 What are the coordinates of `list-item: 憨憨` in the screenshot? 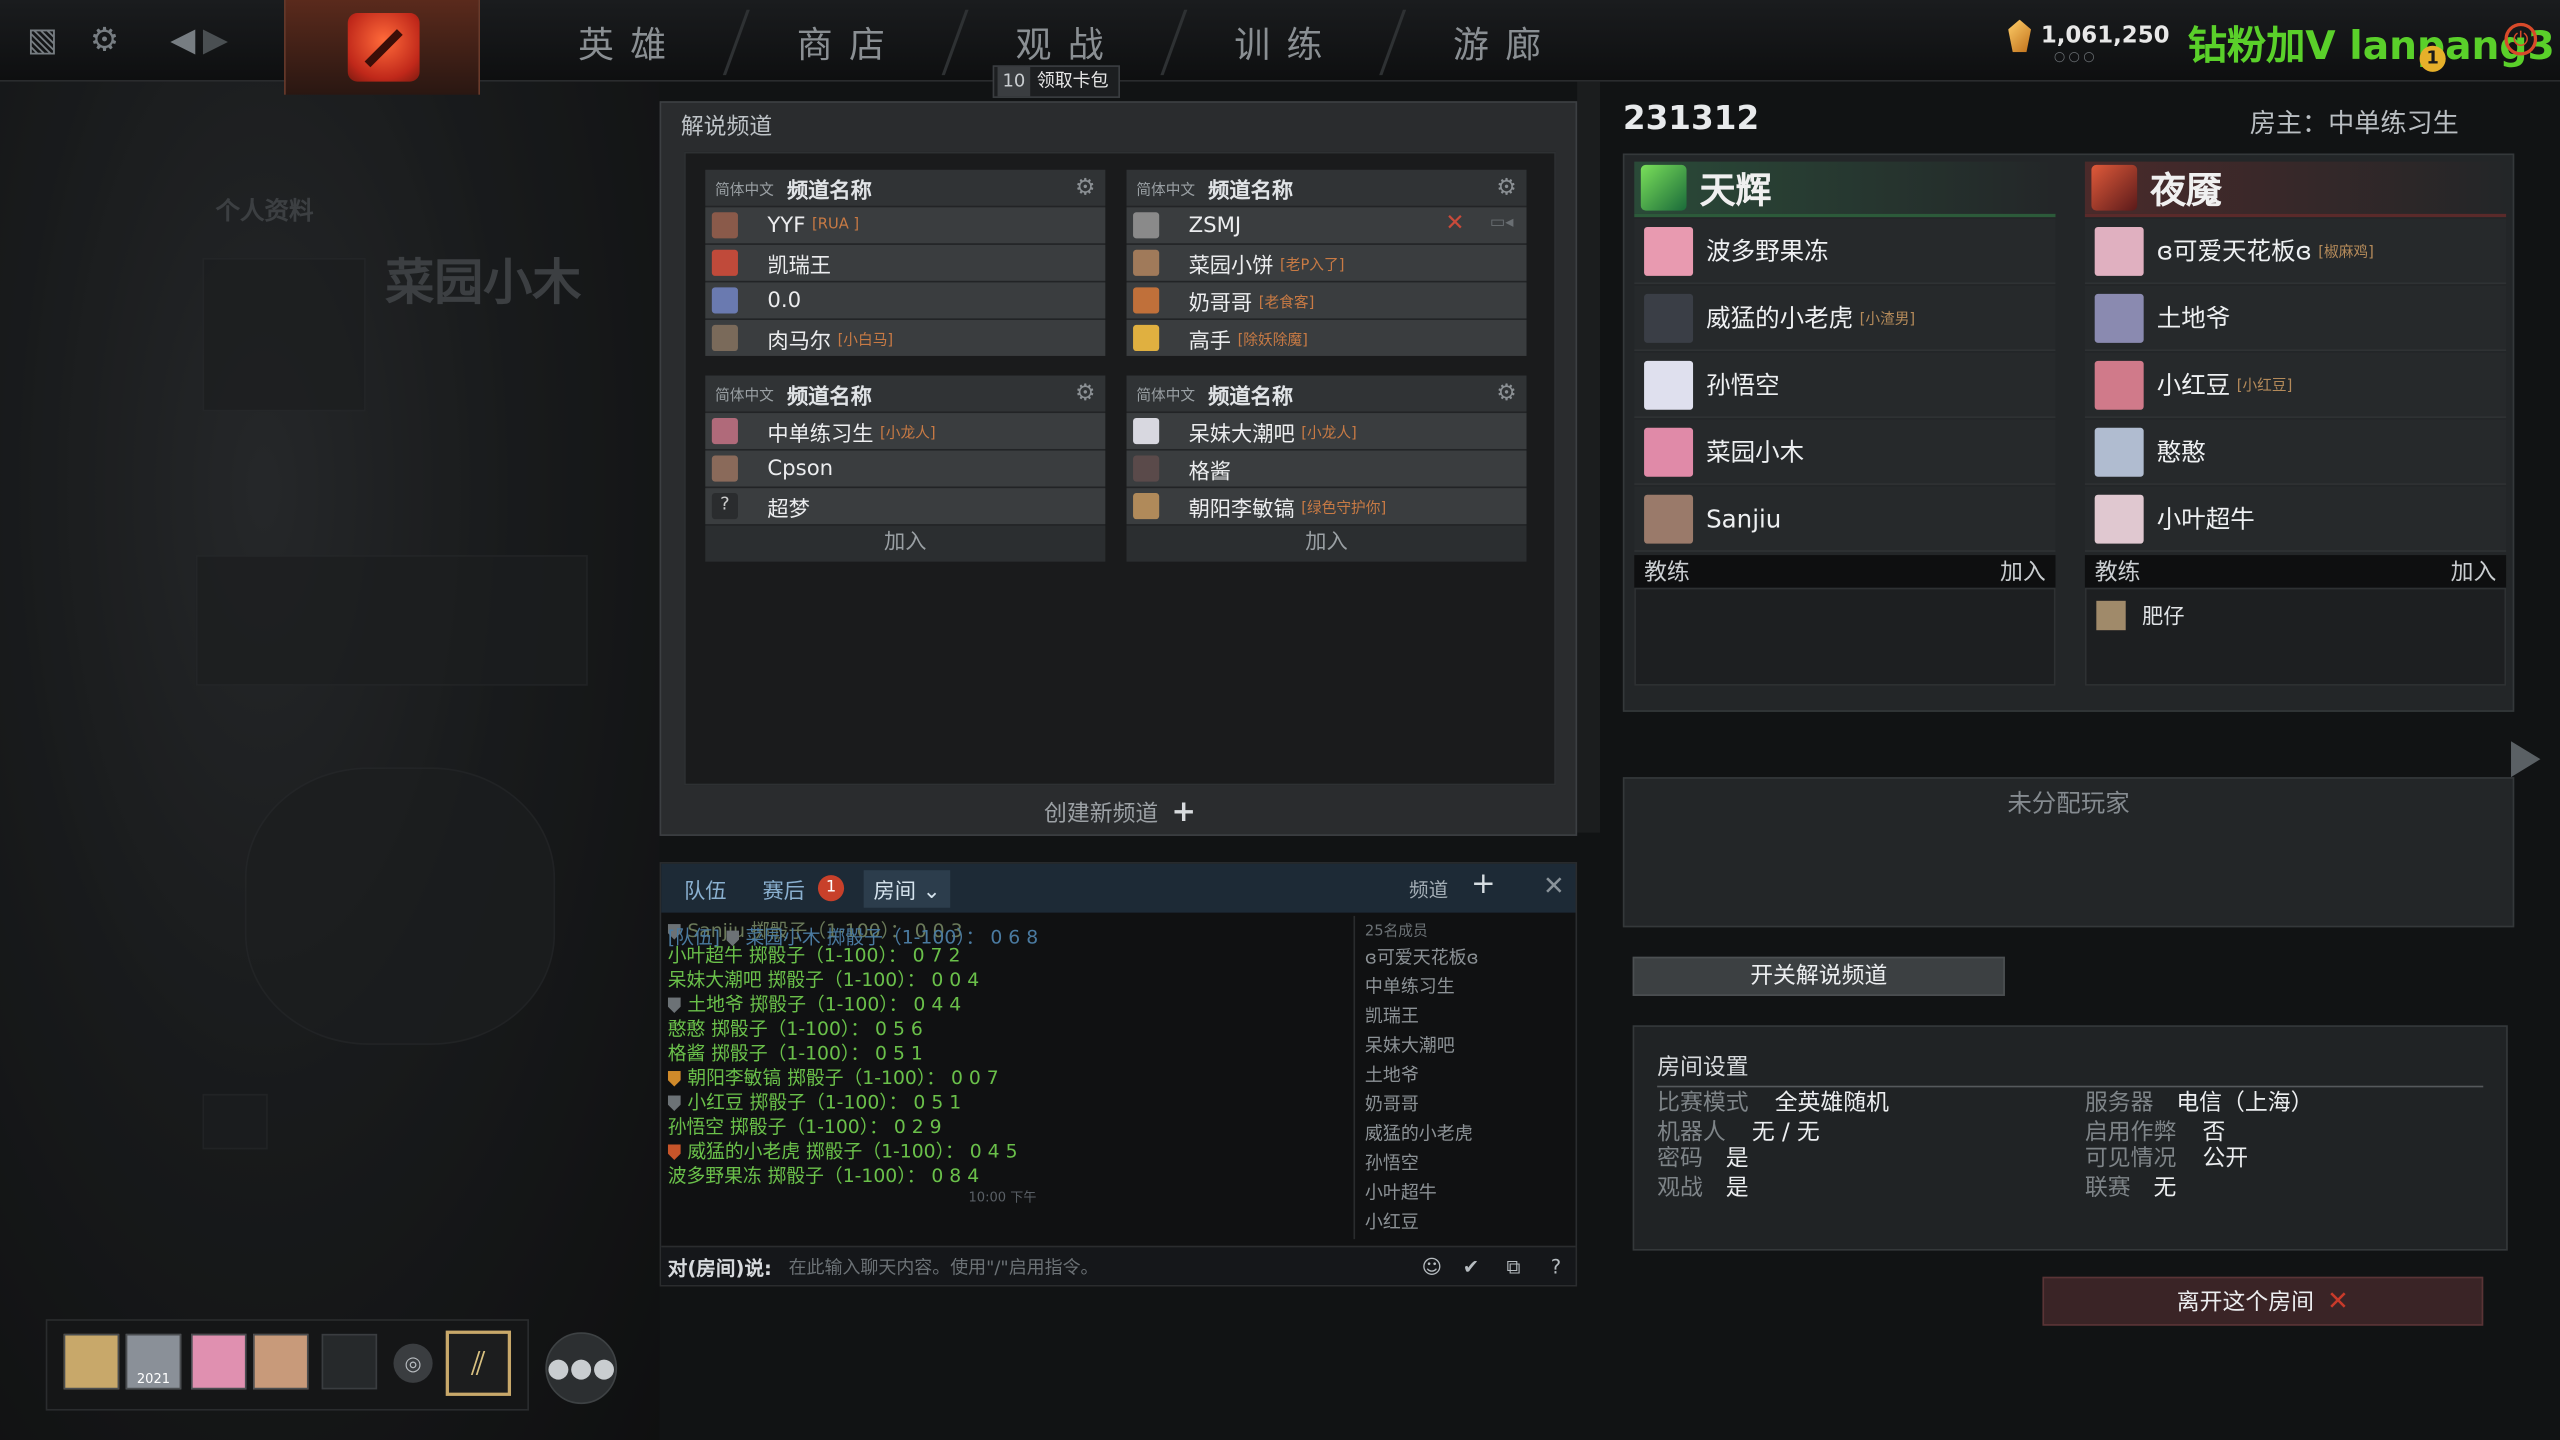 It's located at (1463, 1239).